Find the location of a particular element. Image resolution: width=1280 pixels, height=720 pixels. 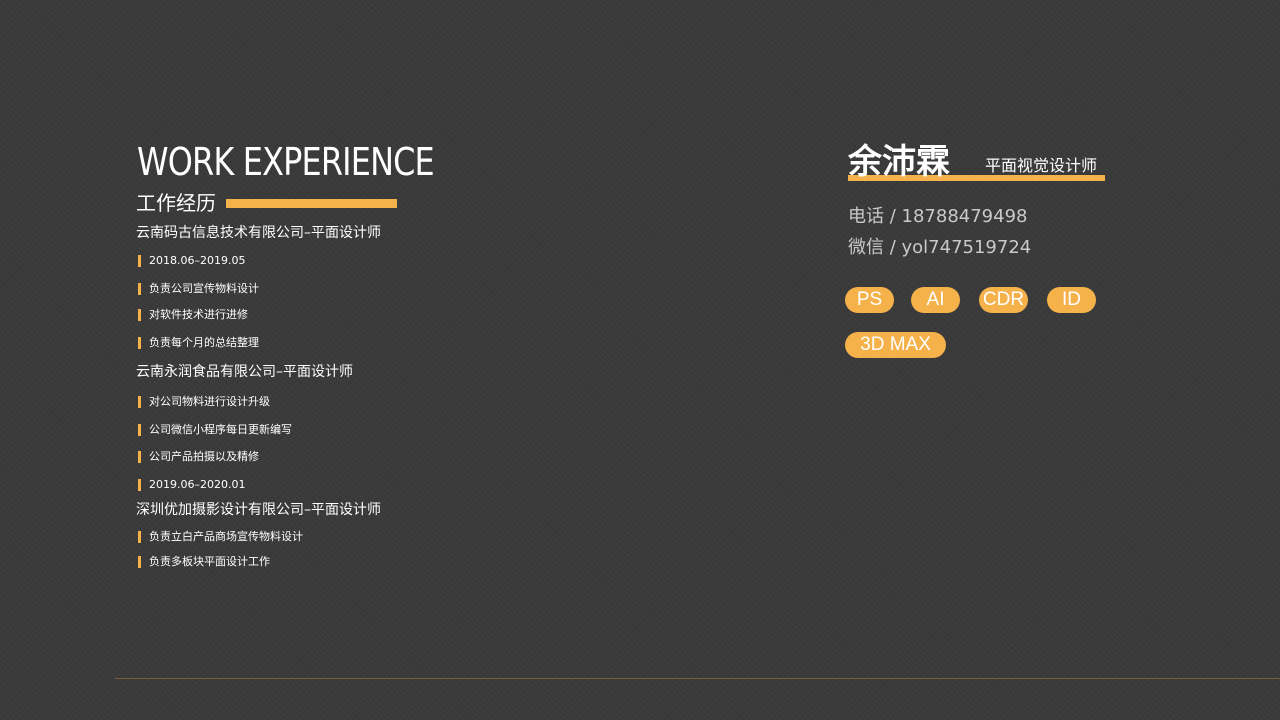

list-item: 负责立白产品商场宣传物料设计 is located at coordinates (220, 537).